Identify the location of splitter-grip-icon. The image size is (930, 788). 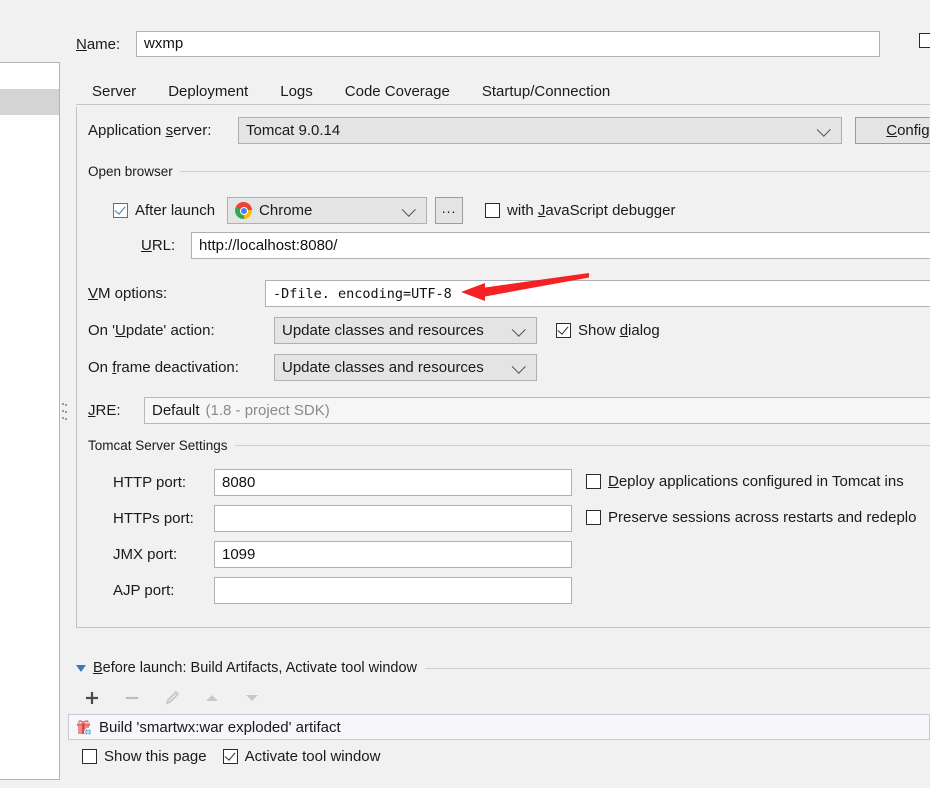
(65, 416).